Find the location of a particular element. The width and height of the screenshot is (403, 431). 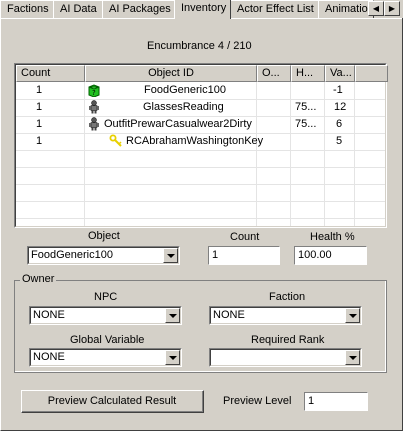

cell-object-id: FoodGeneric100 is located at coordinates (185, 90).